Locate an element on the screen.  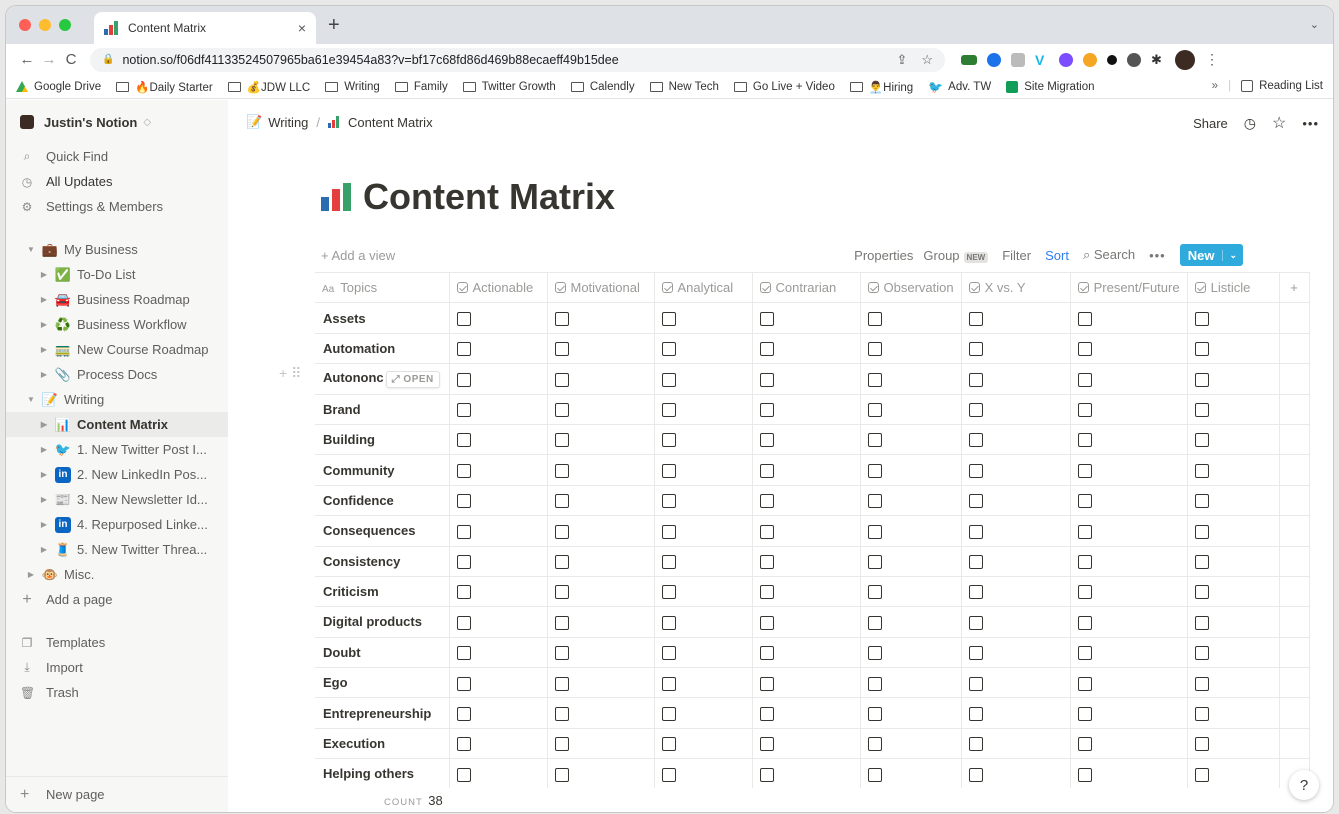
row-topic-cell: Confidence is located at coordinates (382, 500).